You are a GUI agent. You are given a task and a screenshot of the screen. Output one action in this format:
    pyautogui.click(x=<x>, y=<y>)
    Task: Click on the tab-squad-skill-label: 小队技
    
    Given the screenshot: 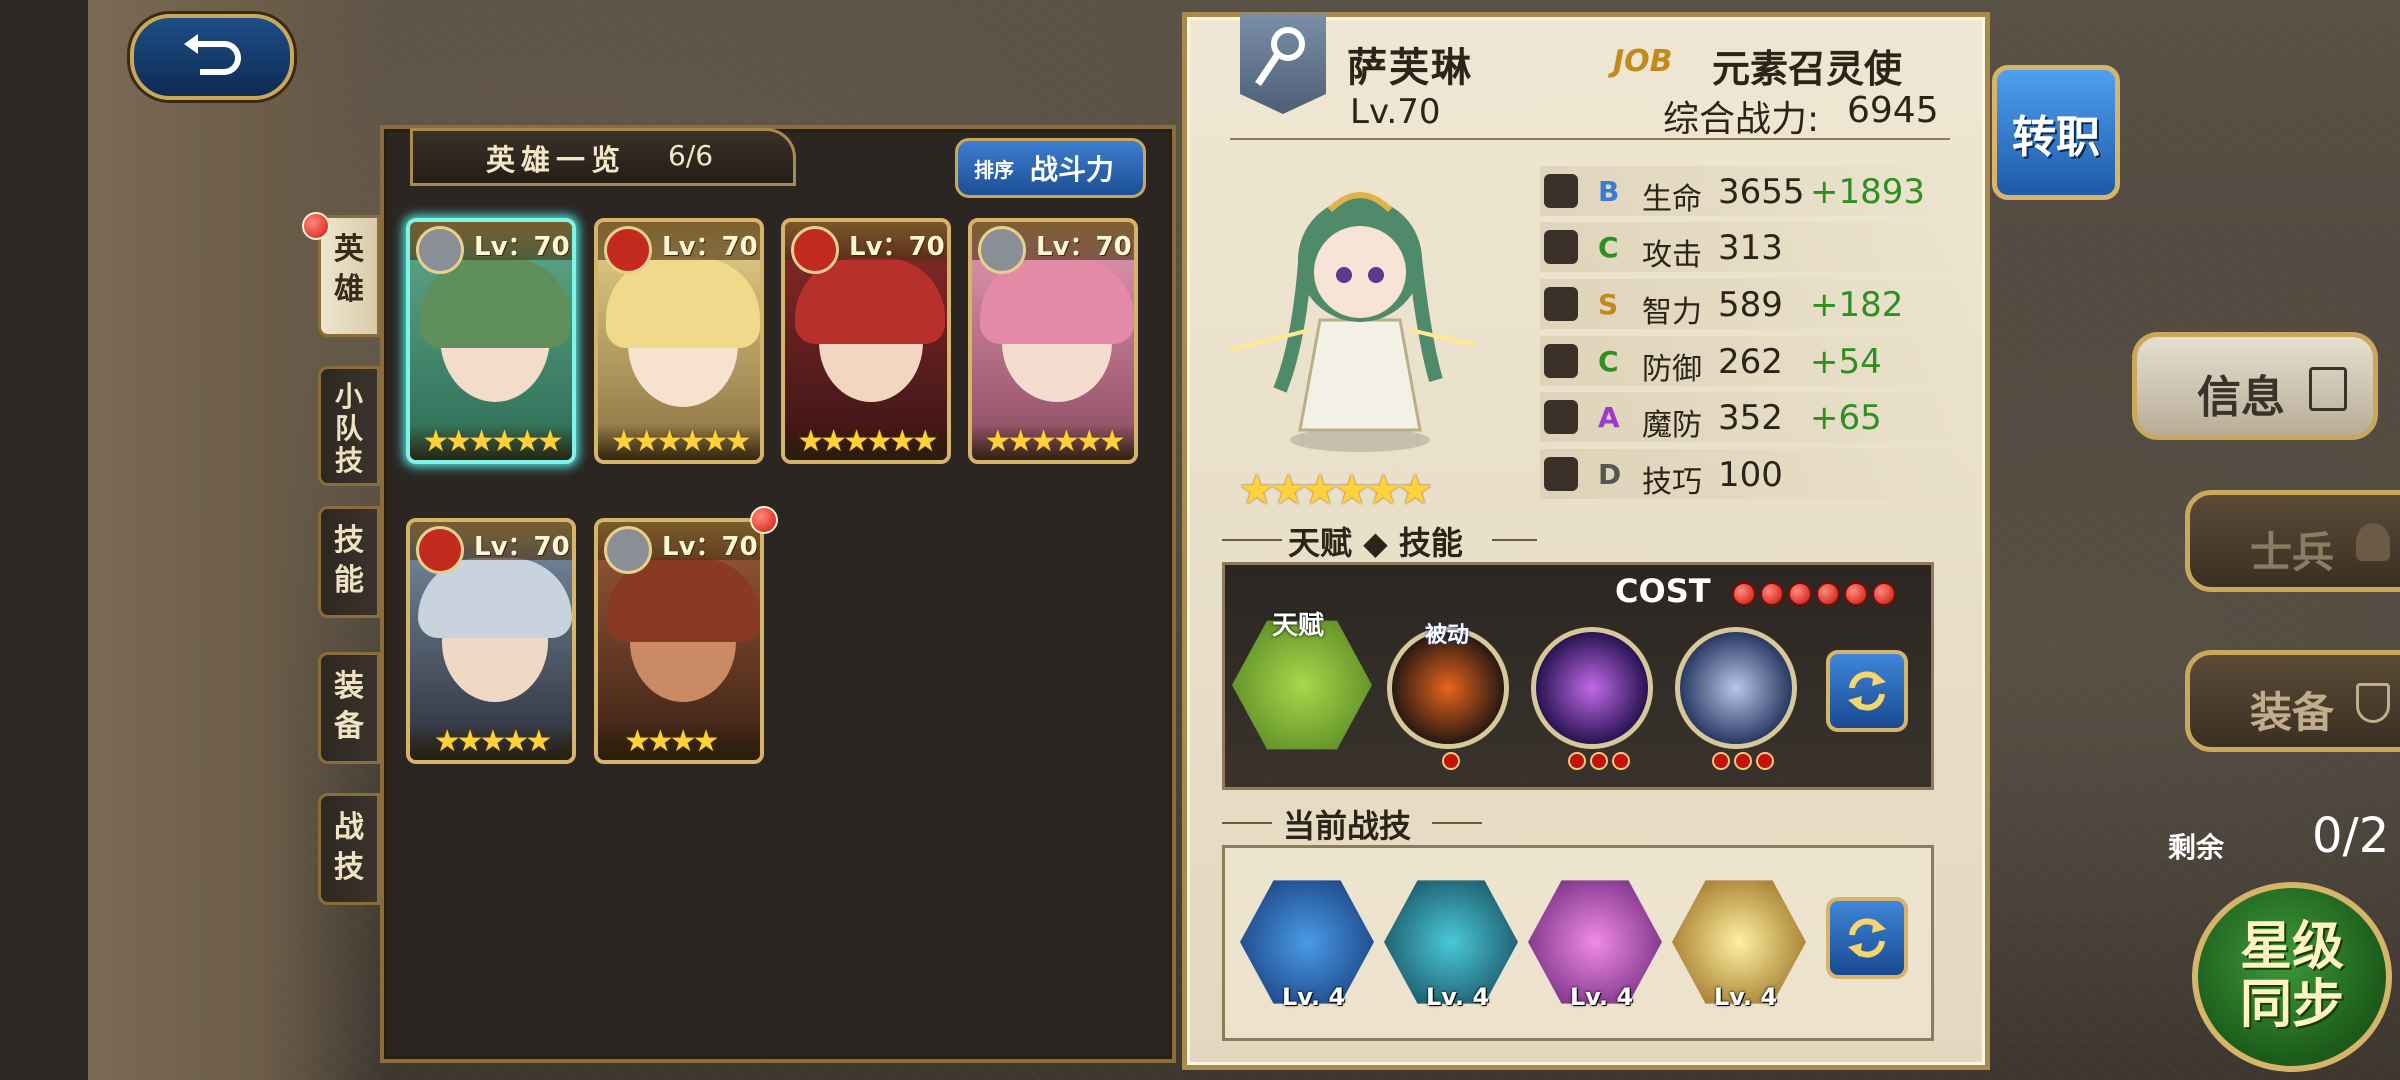 What is the action you would take?
    pyautogui.click(x=348, y=428)
    